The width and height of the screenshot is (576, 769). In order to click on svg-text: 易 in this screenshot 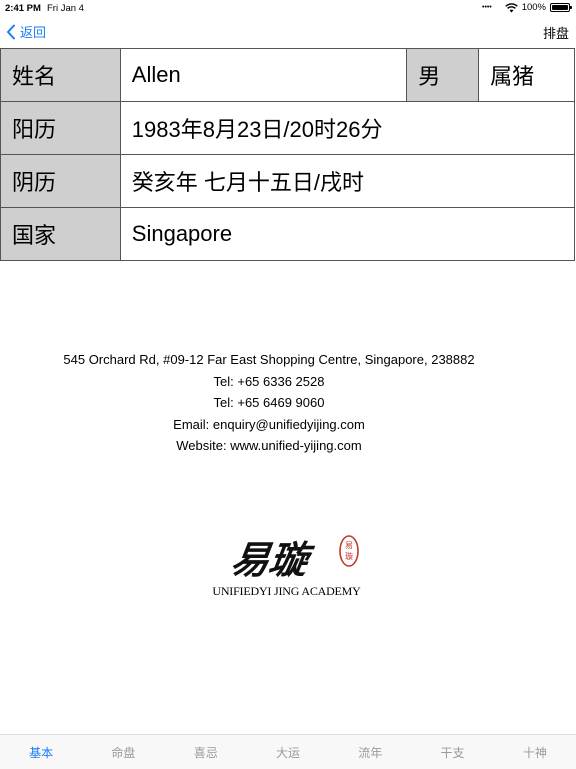, I will do `click(349, 545)`.